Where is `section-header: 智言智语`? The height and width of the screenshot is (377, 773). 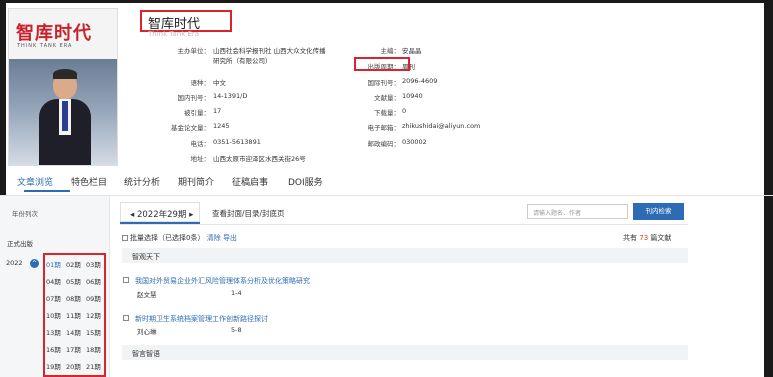 section-header: 智言智语 is located at coordinates (405, 352).